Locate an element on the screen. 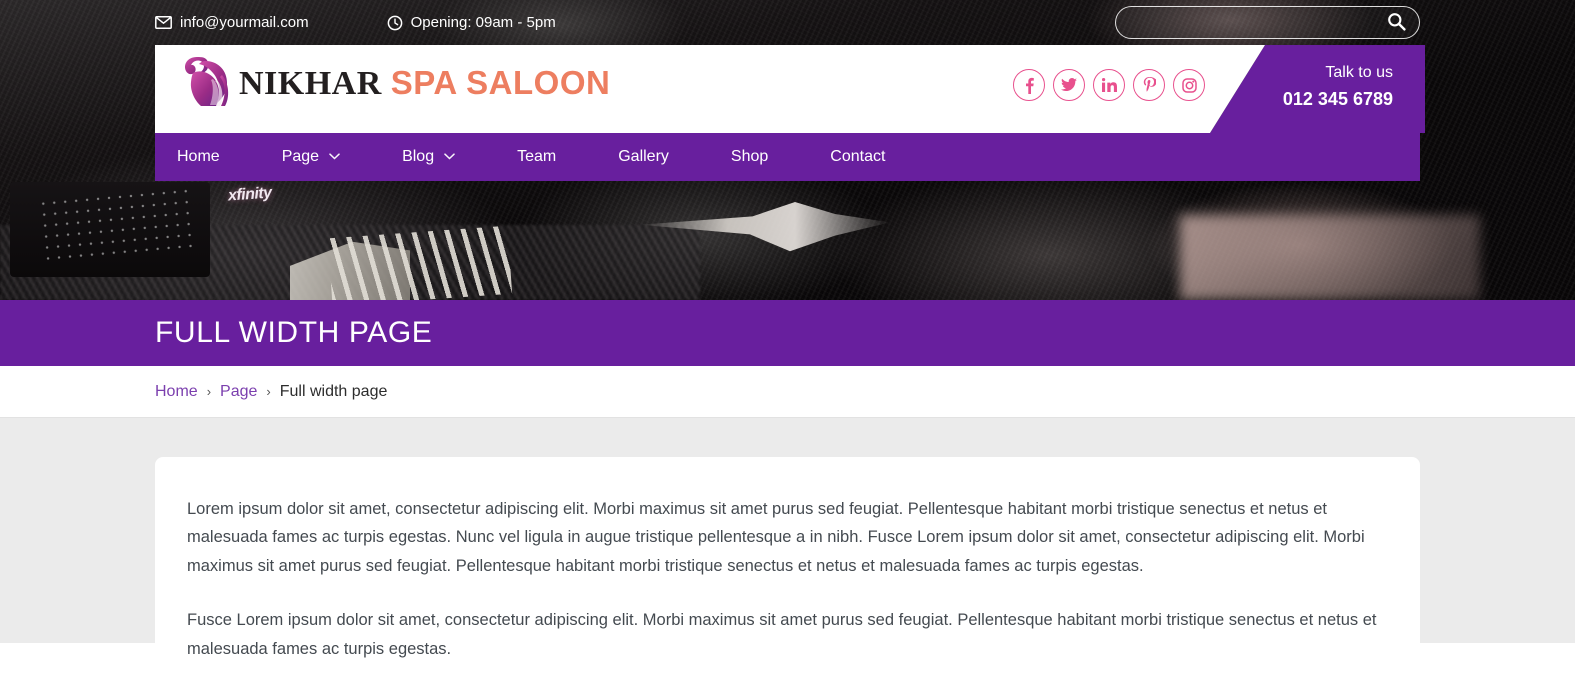 The image size is (1575, 691). nav-item-page: Page is located at coordinates (311, 157).